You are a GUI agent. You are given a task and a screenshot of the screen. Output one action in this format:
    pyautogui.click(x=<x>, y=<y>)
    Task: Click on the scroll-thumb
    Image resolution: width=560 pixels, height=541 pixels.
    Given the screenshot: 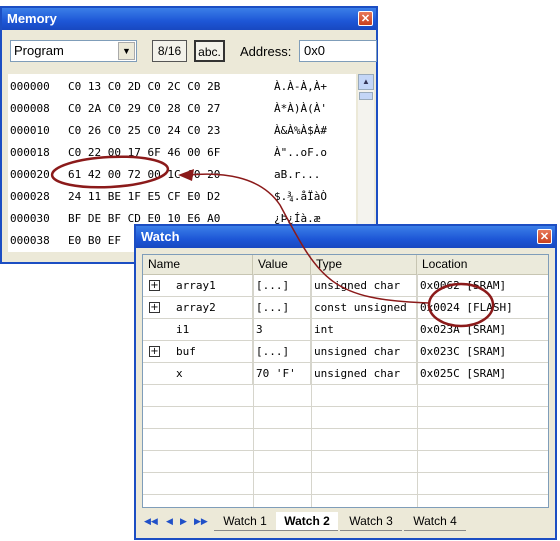 What is the action you would take?
    pyautogui.click(x=366, y=96)
    